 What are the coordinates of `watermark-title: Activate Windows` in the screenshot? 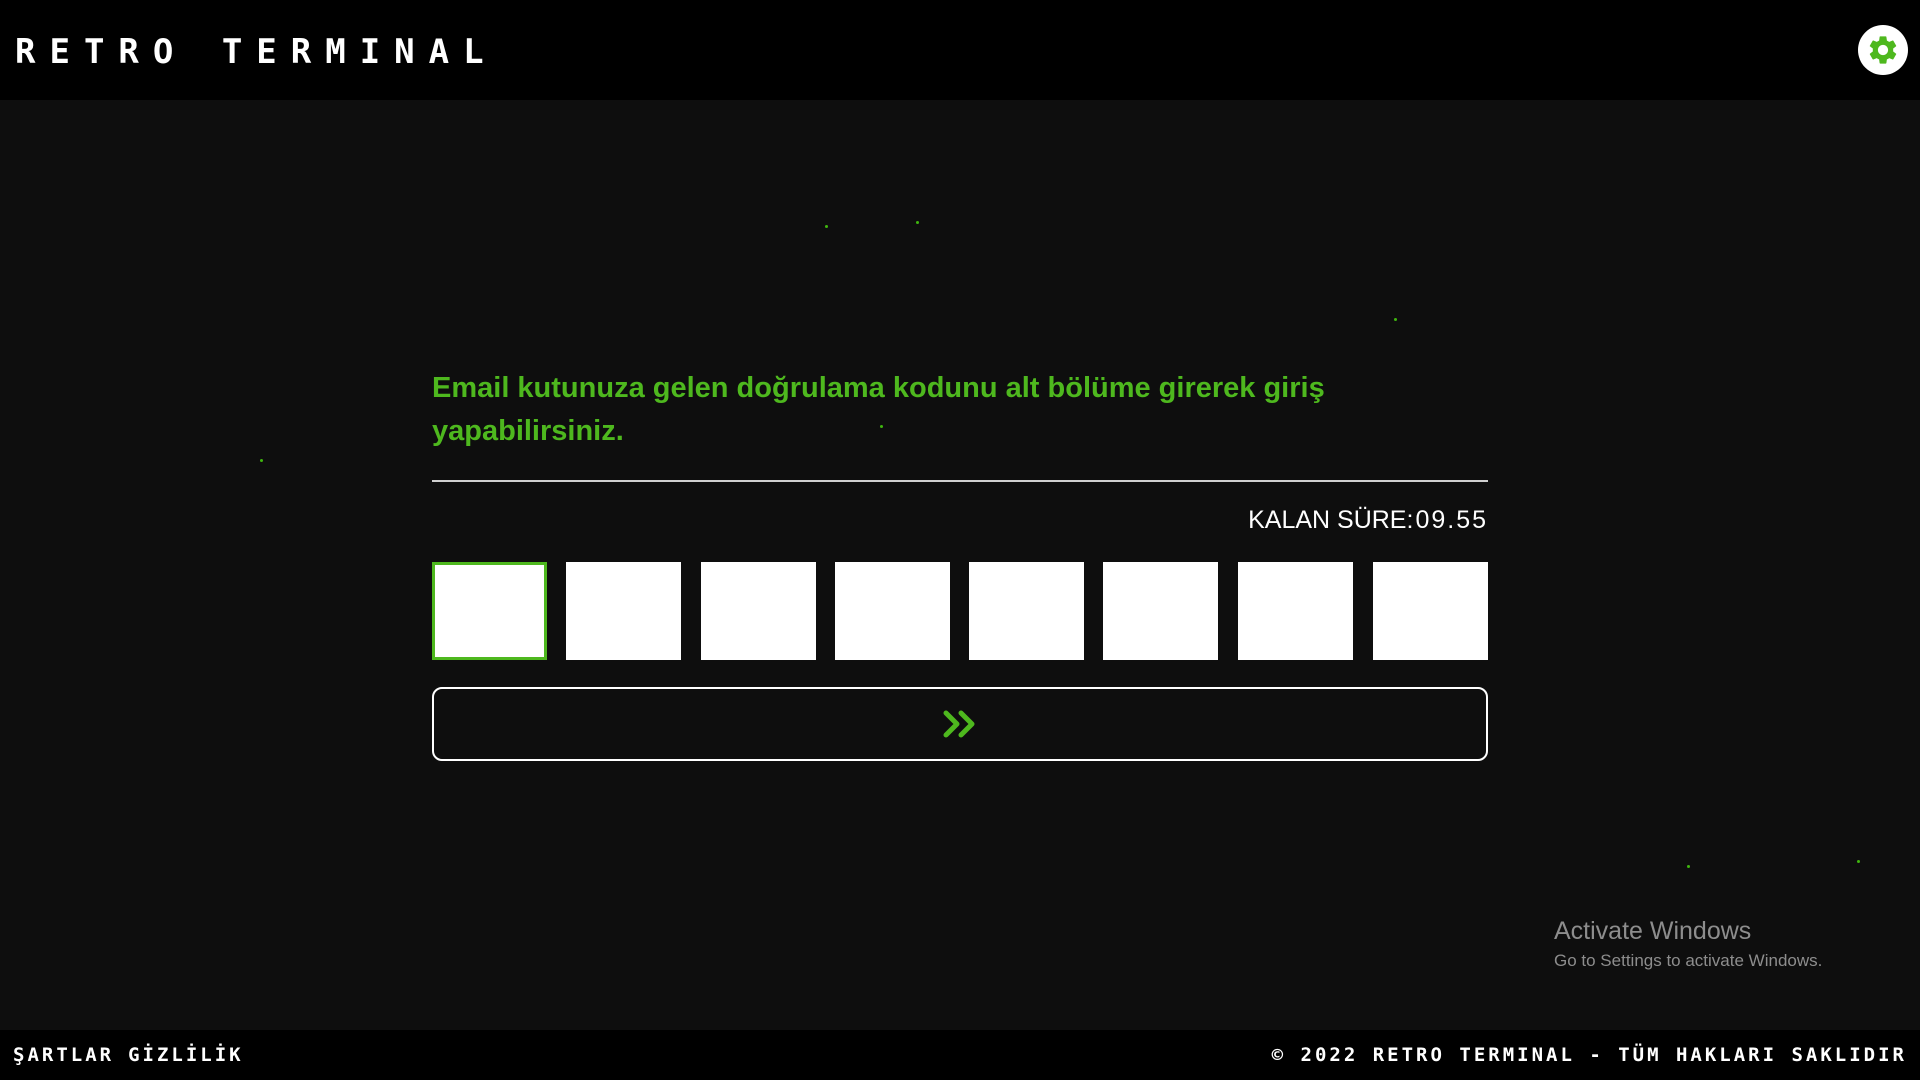 It's located at (1653, 931).